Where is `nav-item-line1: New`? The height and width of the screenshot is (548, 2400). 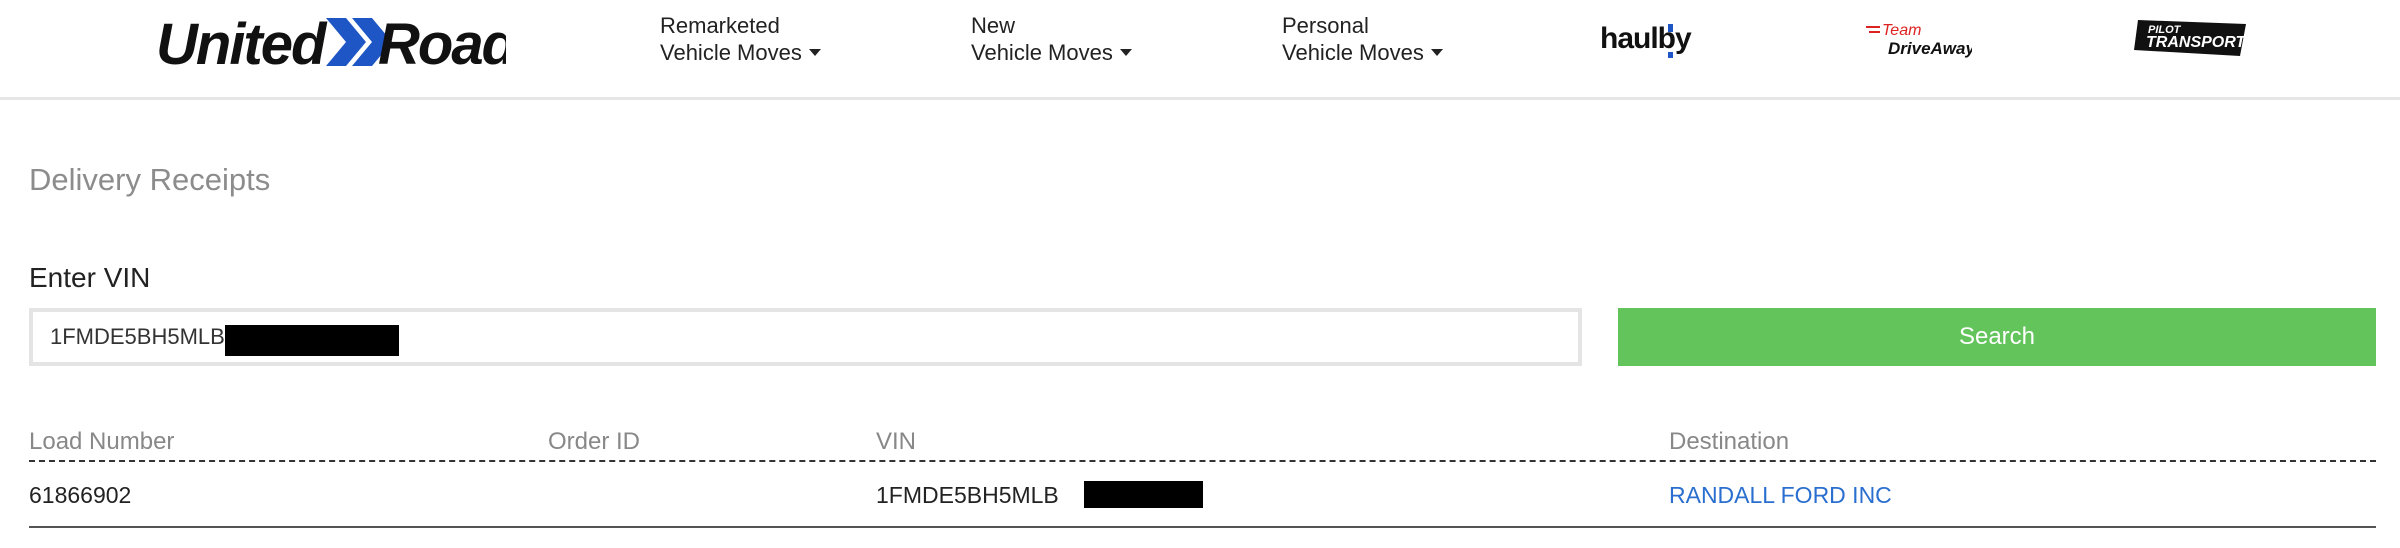 nav-item-line1: New is located at coordinates (993, 25).